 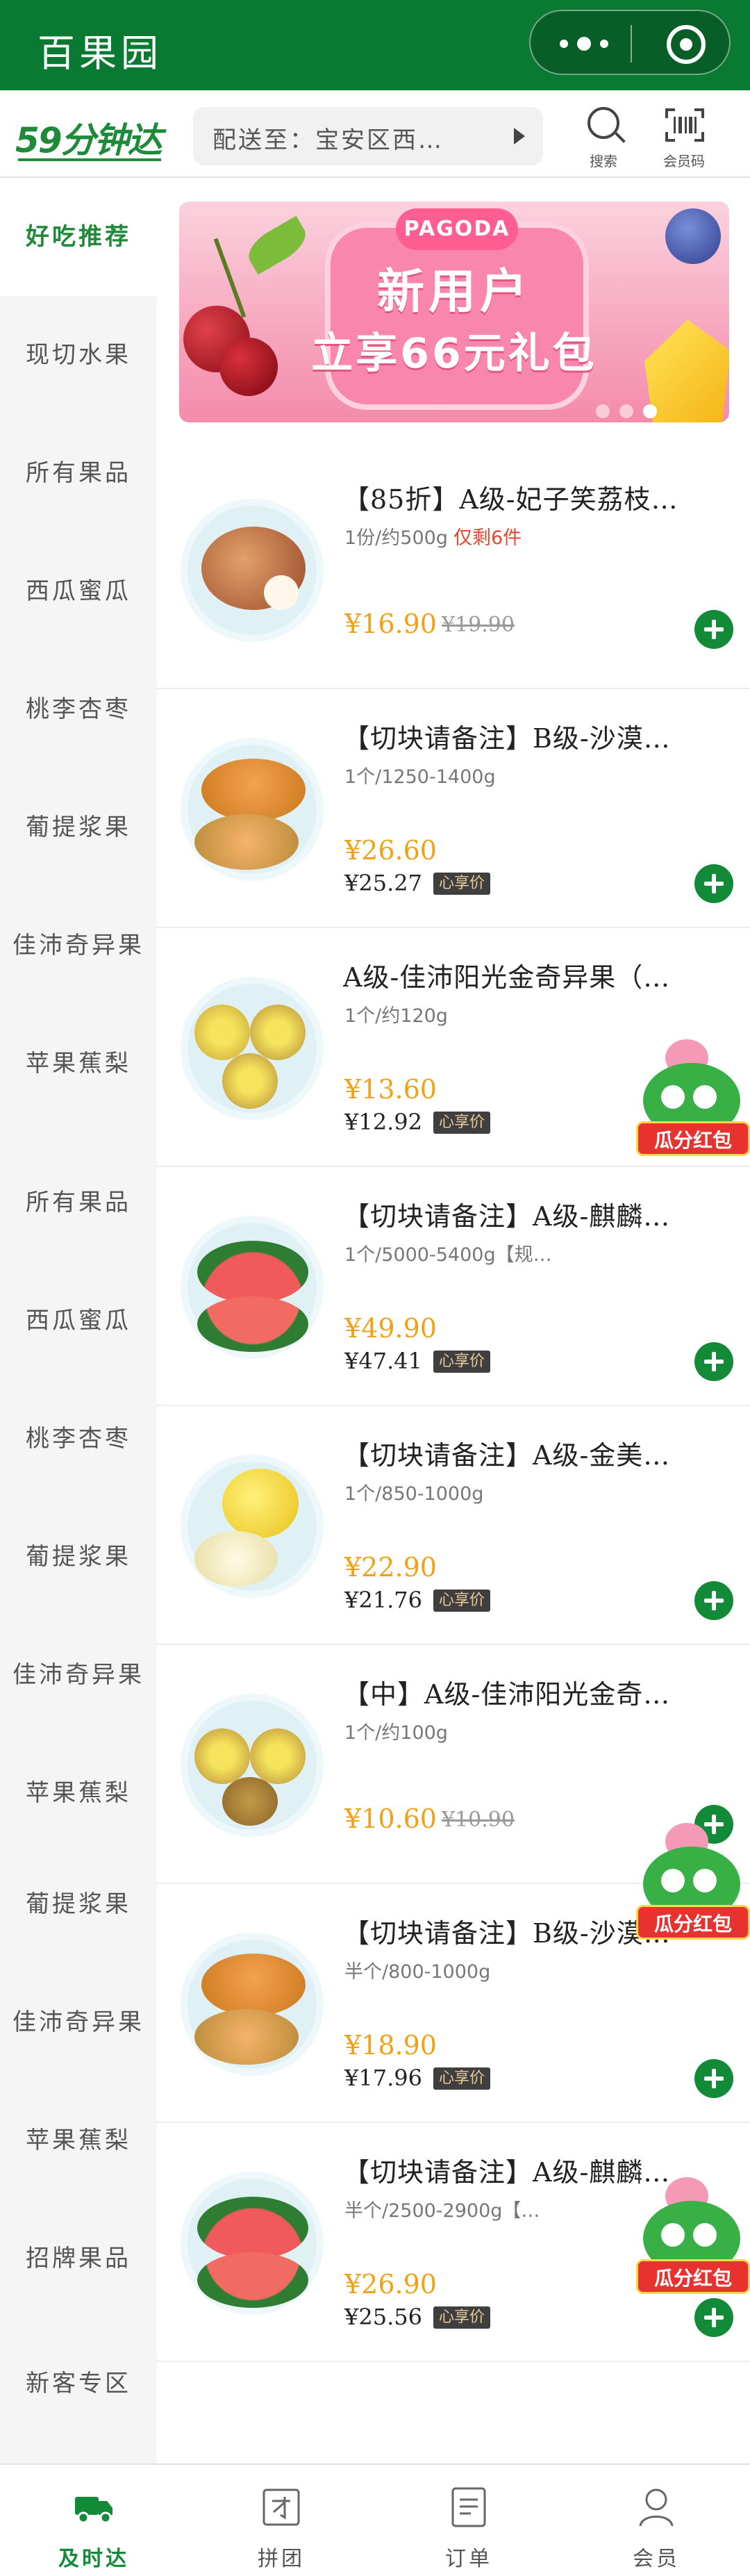 What do you see at coordinates (281, 2507) in the screenshot?
I see `group-buy-icon` at bounding box center [281, 2507].